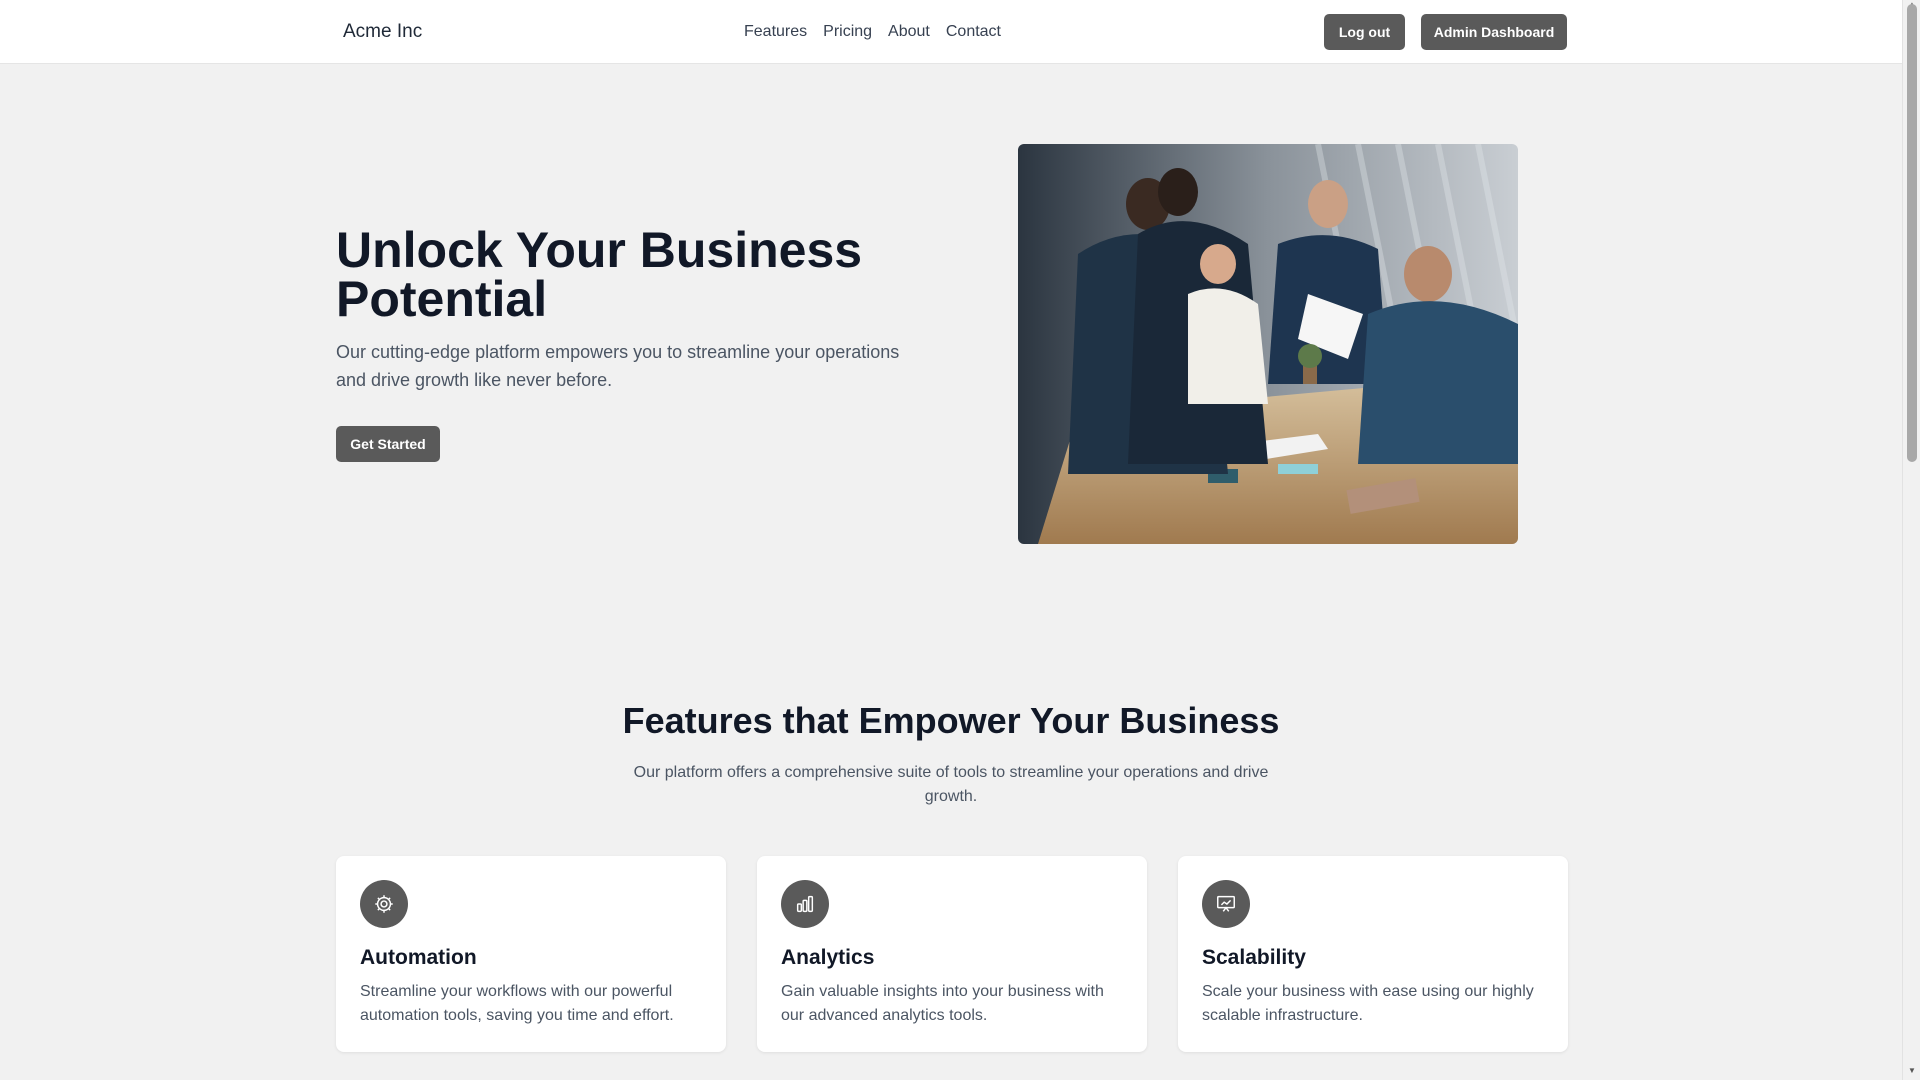 This screenshot has width=1920, height=1080. What do you see at coordinates (1364, 32) in the screenshot?
I see `logout-button: Log out` at bounding box center [1364, 32].